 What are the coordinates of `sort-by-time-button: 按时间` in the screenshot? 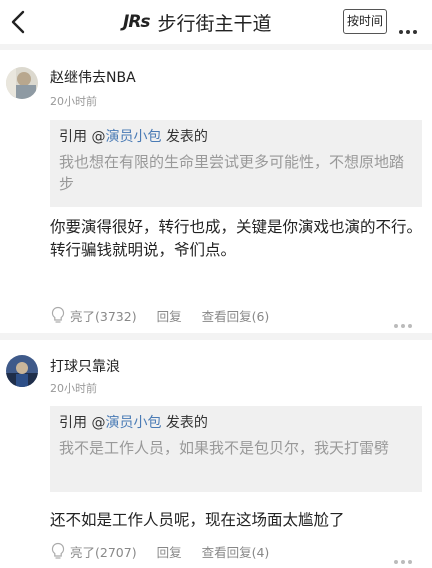 It's located at (365, 21).